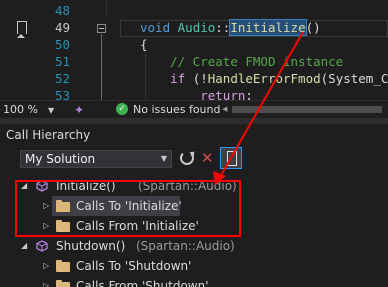 The image size is (388, 287). What do you see at coordinates (81, 110) in the screenshot?
I see `intellicode-icon: ✦` at bounding box center [81, 110].